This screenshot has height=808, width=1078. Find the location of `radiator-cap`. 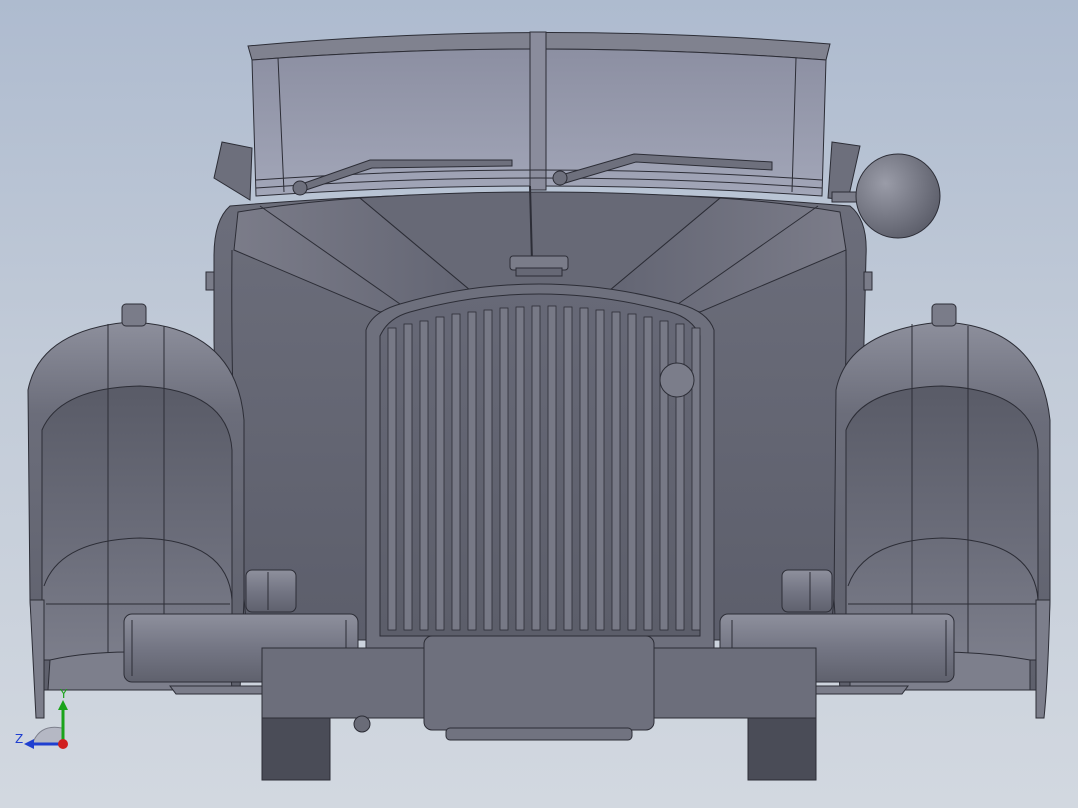

radiator-cap is located at coordinates (539, 266).